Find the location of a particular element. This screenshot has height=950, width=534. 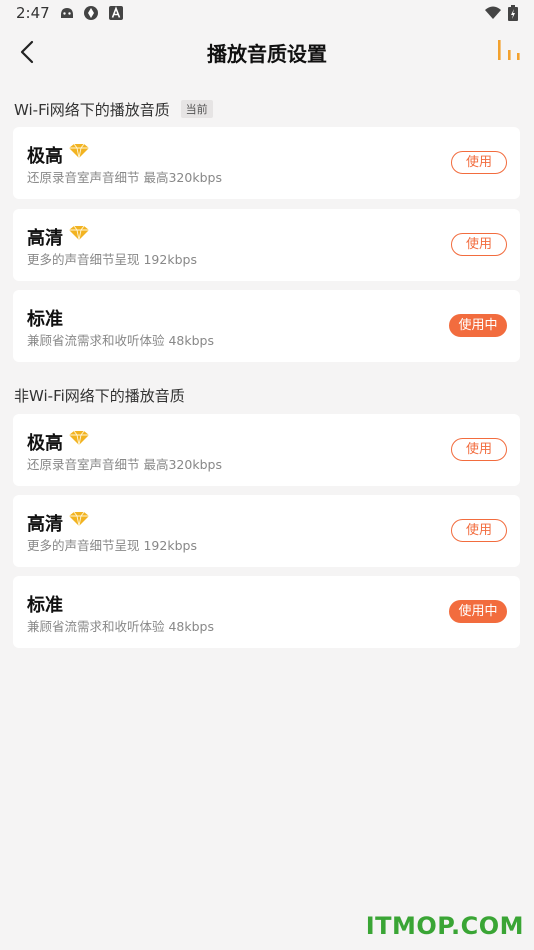

section-title-text: Wi-Fi网络下的播放音质 is located at coordinates (92, 110).